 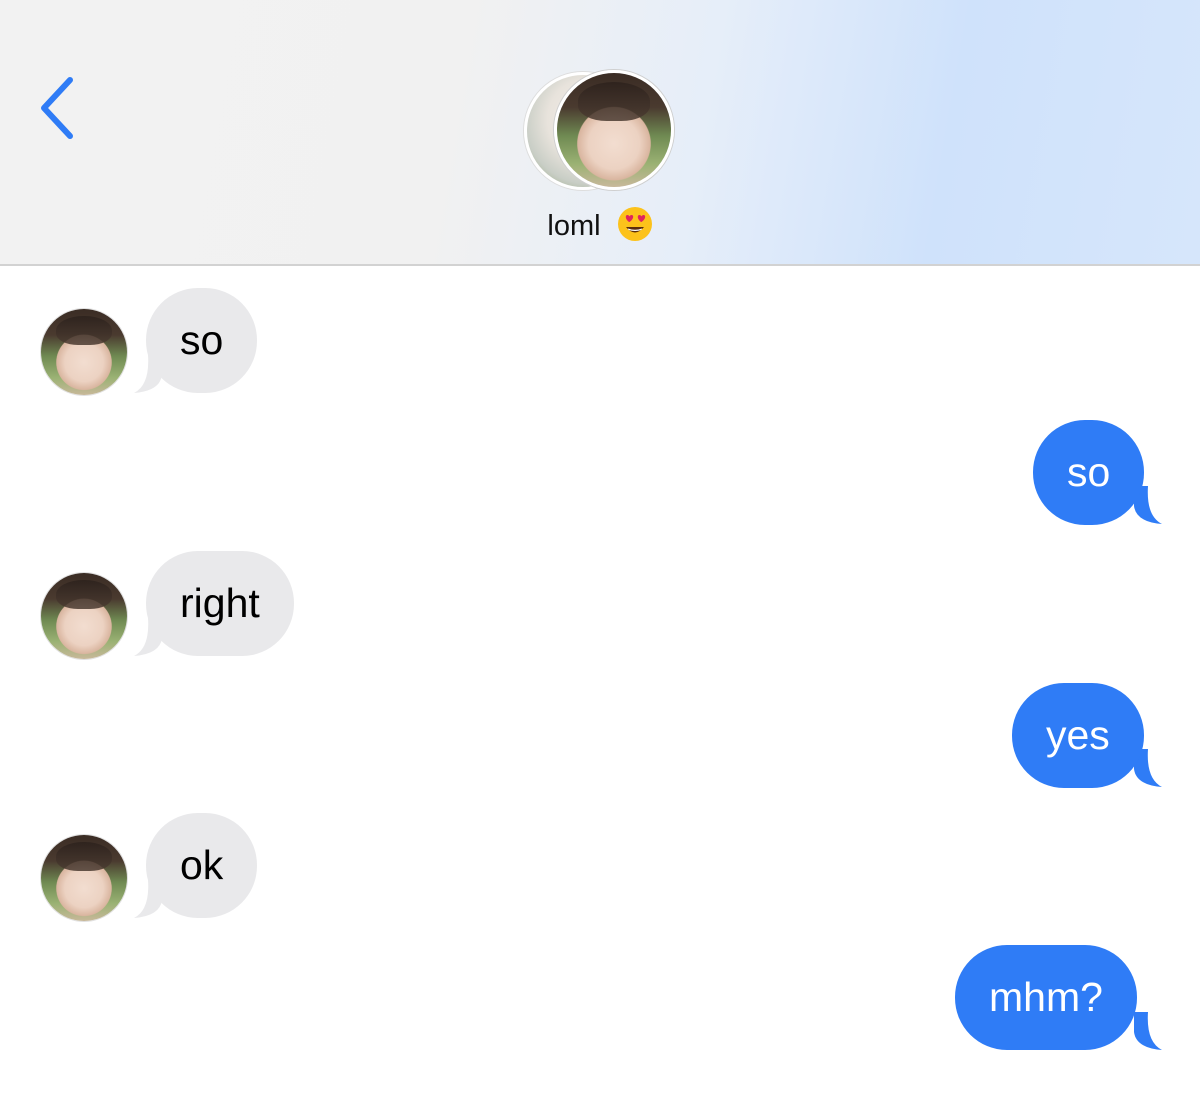 What do you see at coordinates (57, 108) in the screenshot?
I see `chevron-left-icon` at bounding box center [57, 108].